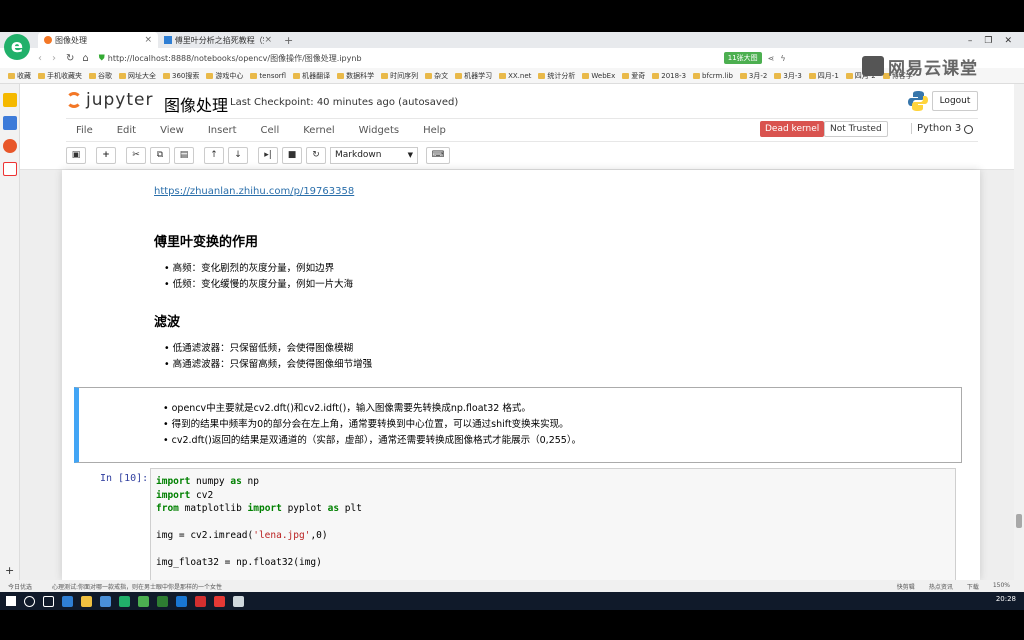 This screenshot has width=1024, height=640. I want to click on copy-icon: ⧉, so click(160, 155).